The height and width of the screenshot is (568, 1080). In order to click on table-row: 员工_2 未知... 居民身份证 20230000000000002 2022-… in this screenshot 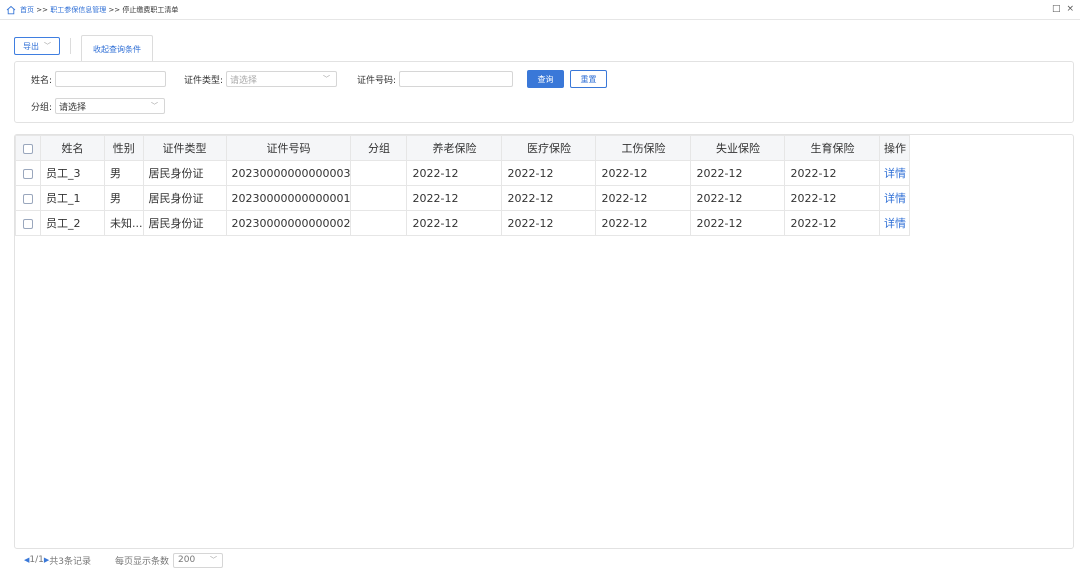, I will do `click(463, 223)`.